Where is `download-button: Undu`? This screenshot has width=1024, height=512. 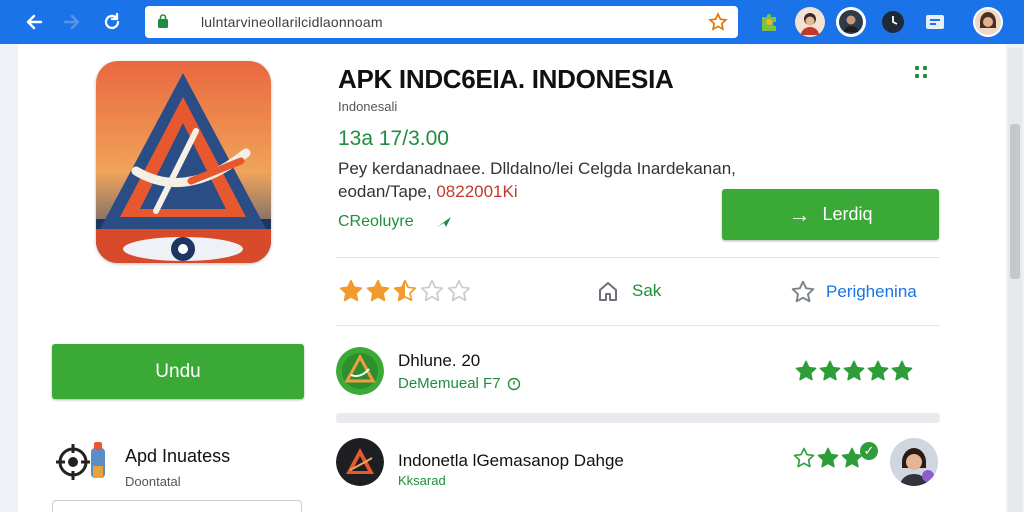 download-button: Undu is located at coordinates (178, 371).